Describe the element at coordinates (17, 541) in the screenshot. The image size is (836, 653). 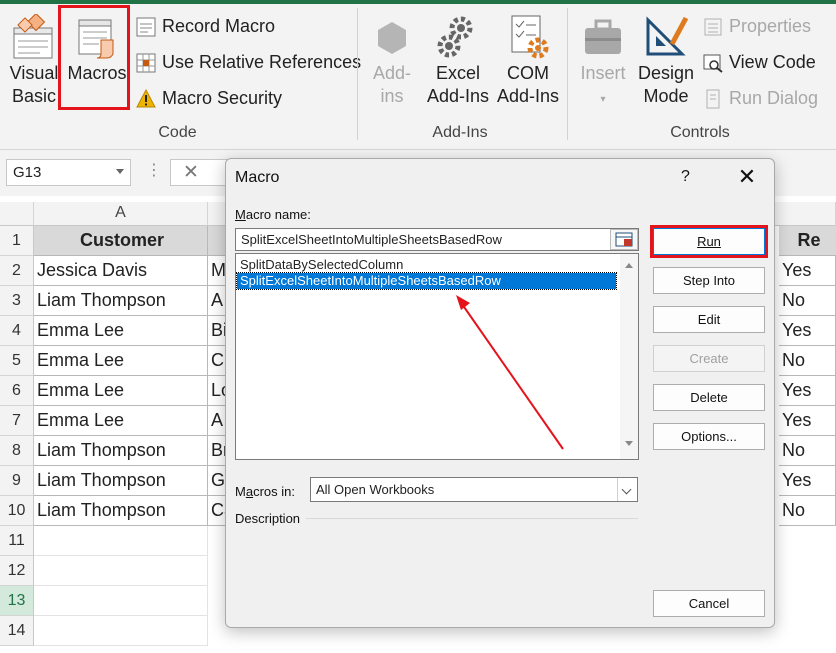
I see `row-header: 11` at that location.